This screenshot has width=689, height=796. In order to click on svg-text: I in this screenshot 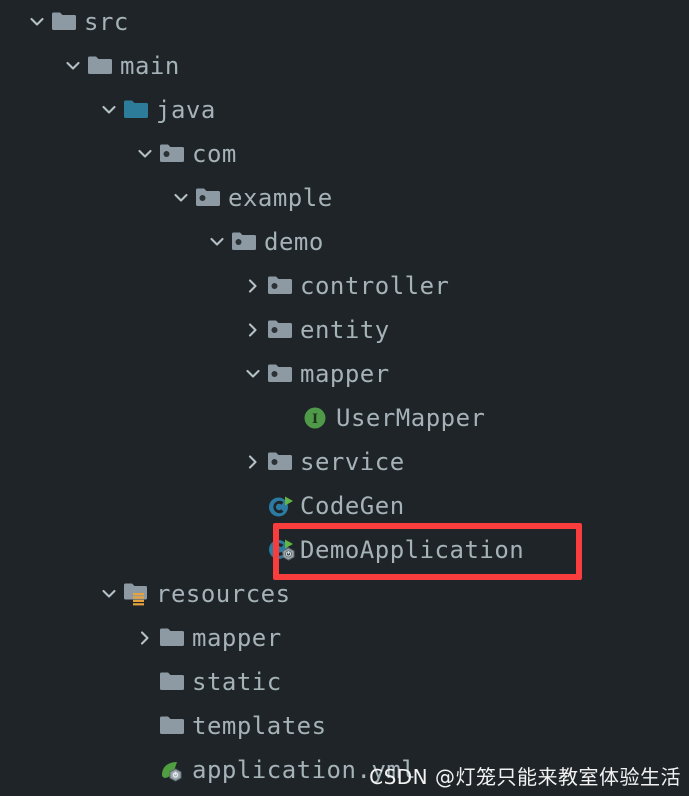, I will do `click(315, 419)`.